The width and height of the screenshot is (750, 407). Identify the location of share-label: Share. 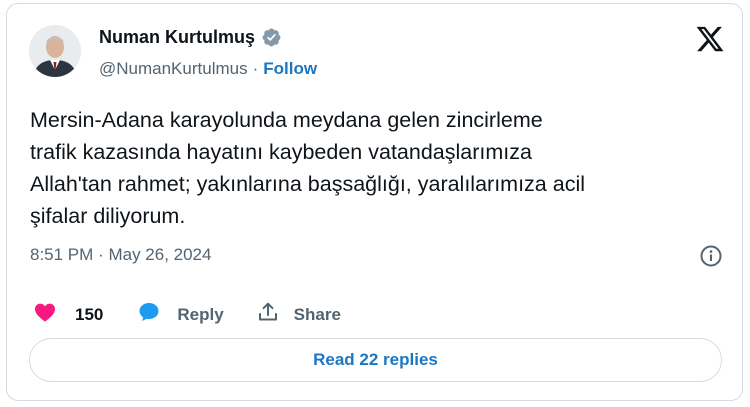
(317, 314).